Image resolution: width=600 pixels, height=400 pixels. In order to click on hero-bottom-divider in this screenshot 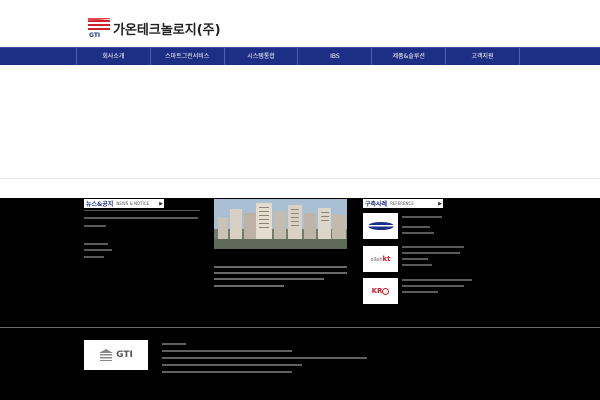, I will do `click(300, 178)`.